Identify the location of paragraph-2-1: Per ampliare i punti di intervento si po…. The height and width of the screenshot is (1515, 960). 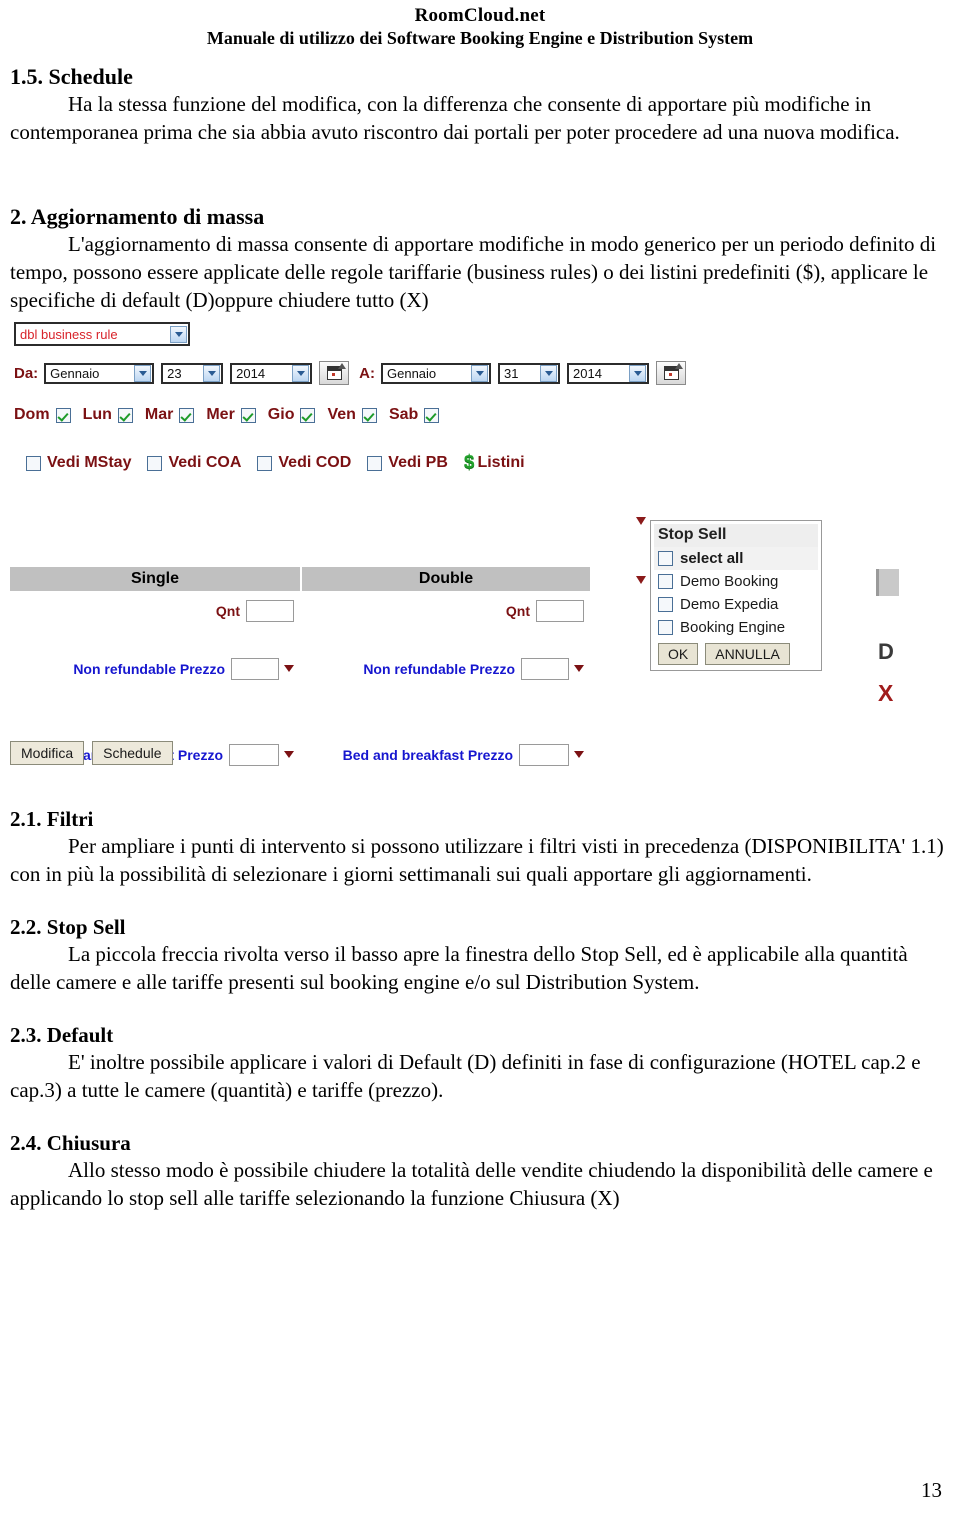
(477, 860).